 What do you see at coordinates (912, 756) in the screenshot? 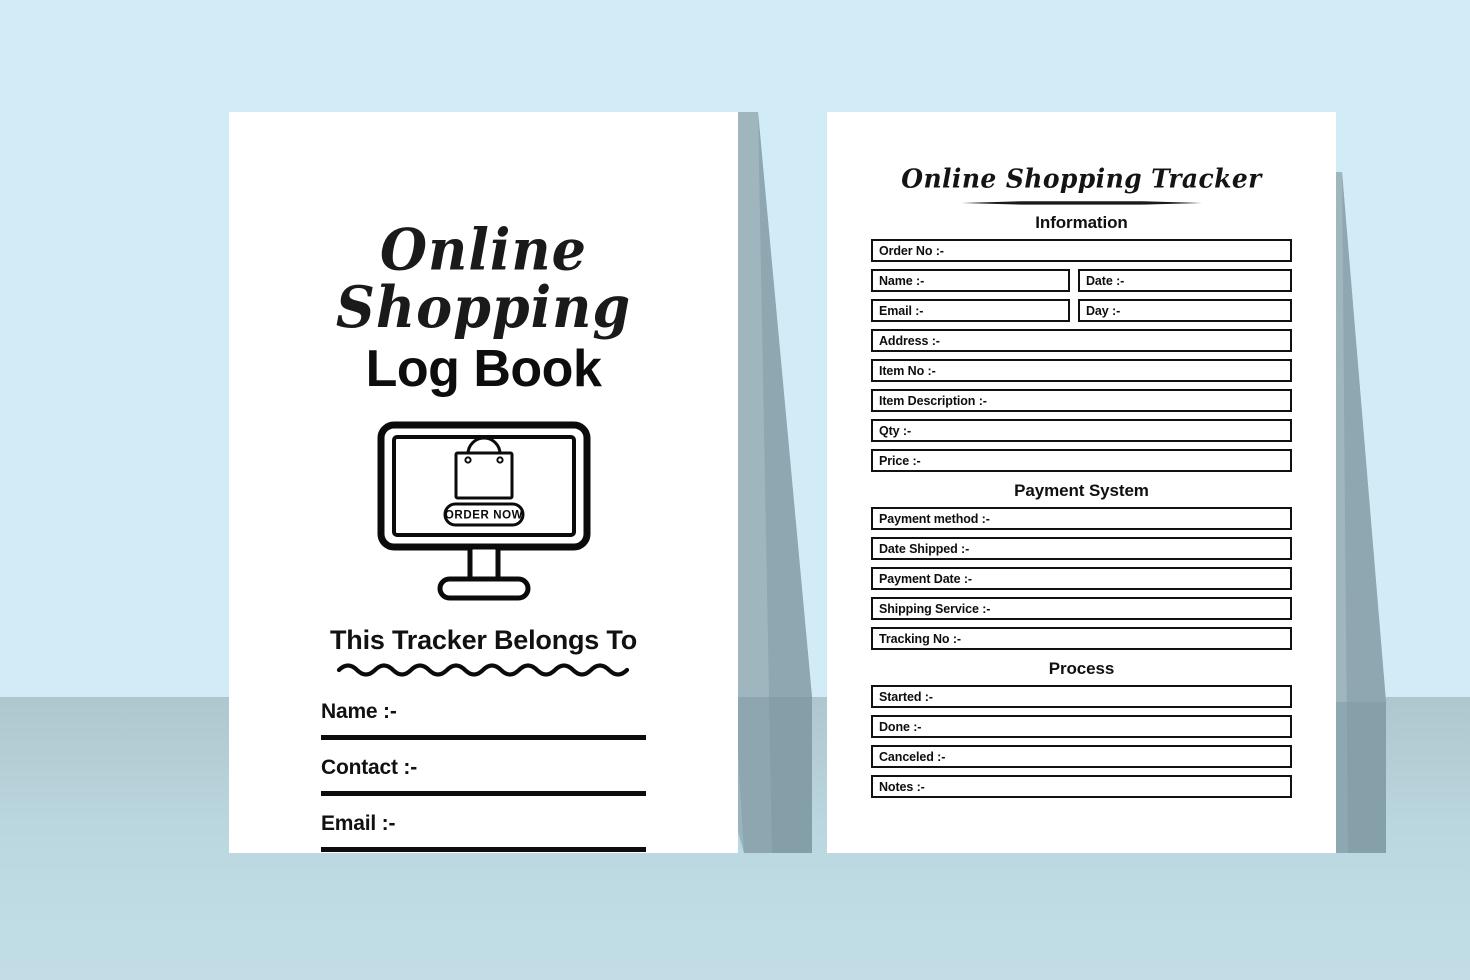
I see `field-label: Canceled :-` at bounding box center [912, 756].